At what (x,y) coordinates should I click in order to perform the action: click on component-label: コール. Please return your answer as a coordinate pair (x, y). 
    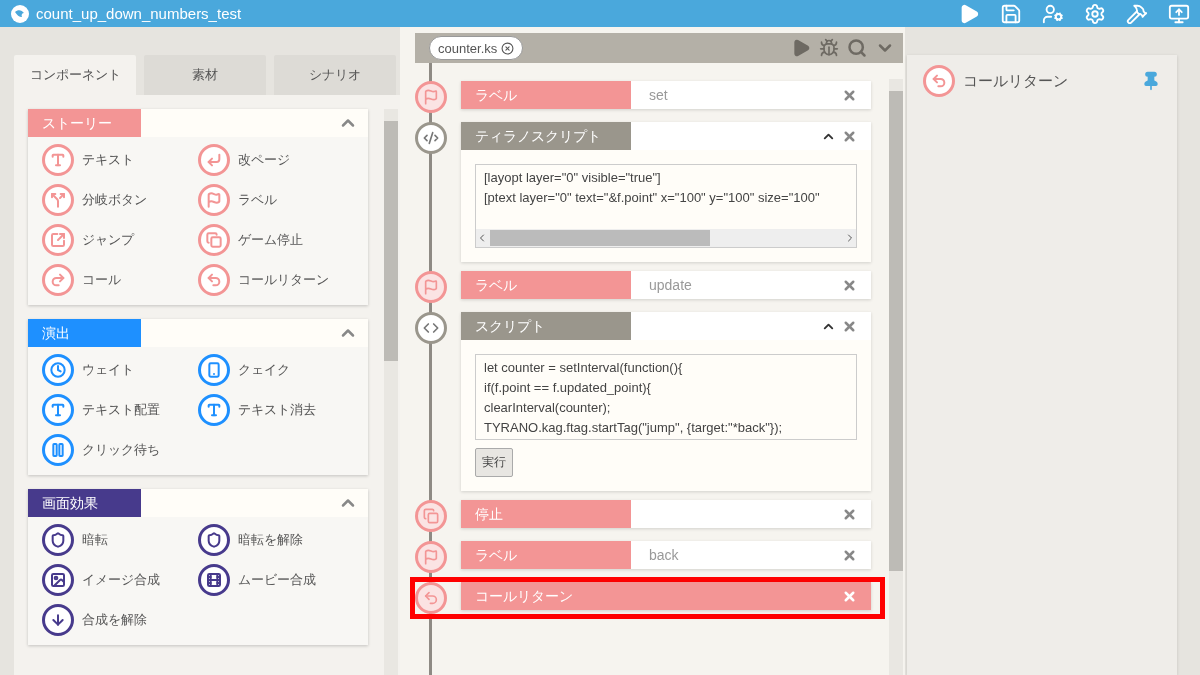
    Looking at the image, I should click on (101, 280).